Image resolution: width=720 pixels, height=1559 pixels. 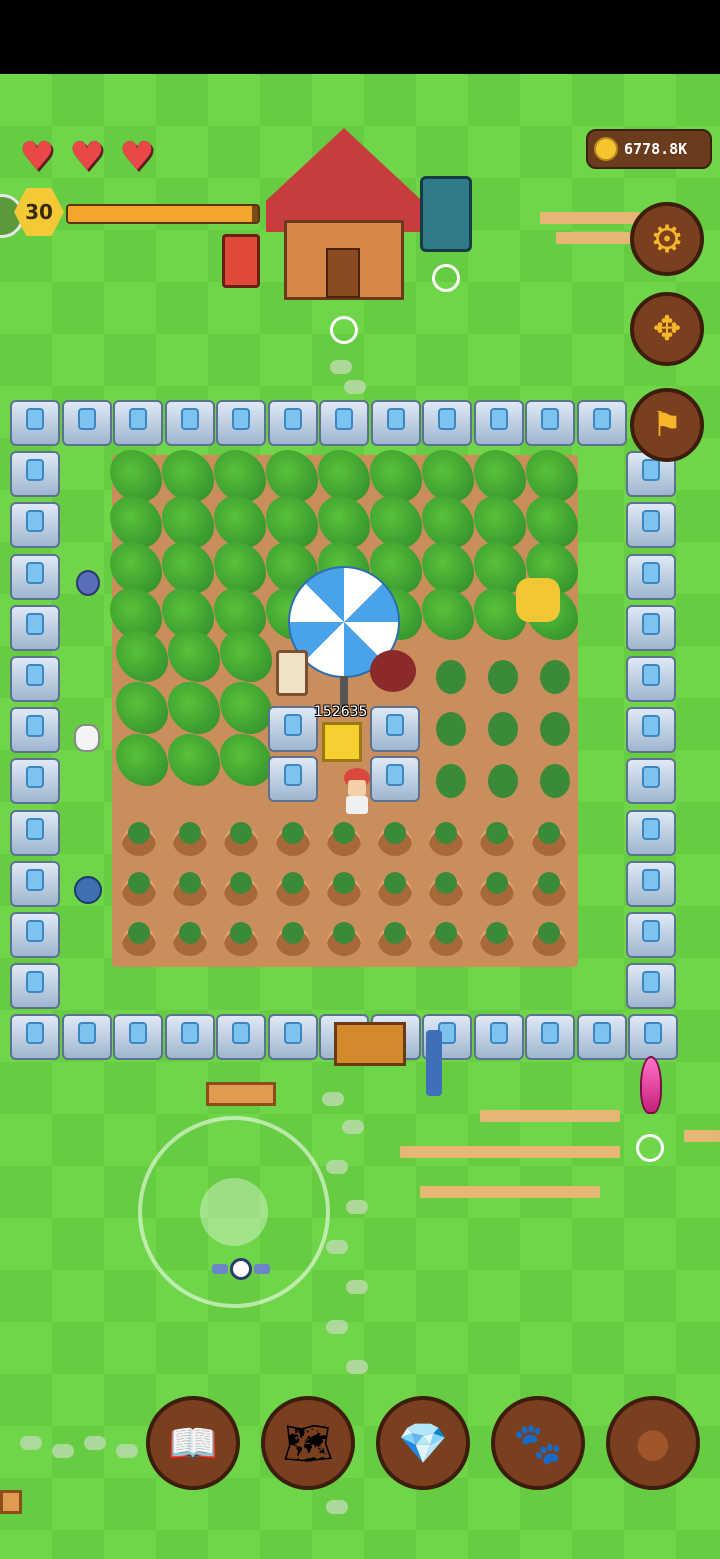 I want to click on banana-crop, so click(x=538, y=600).